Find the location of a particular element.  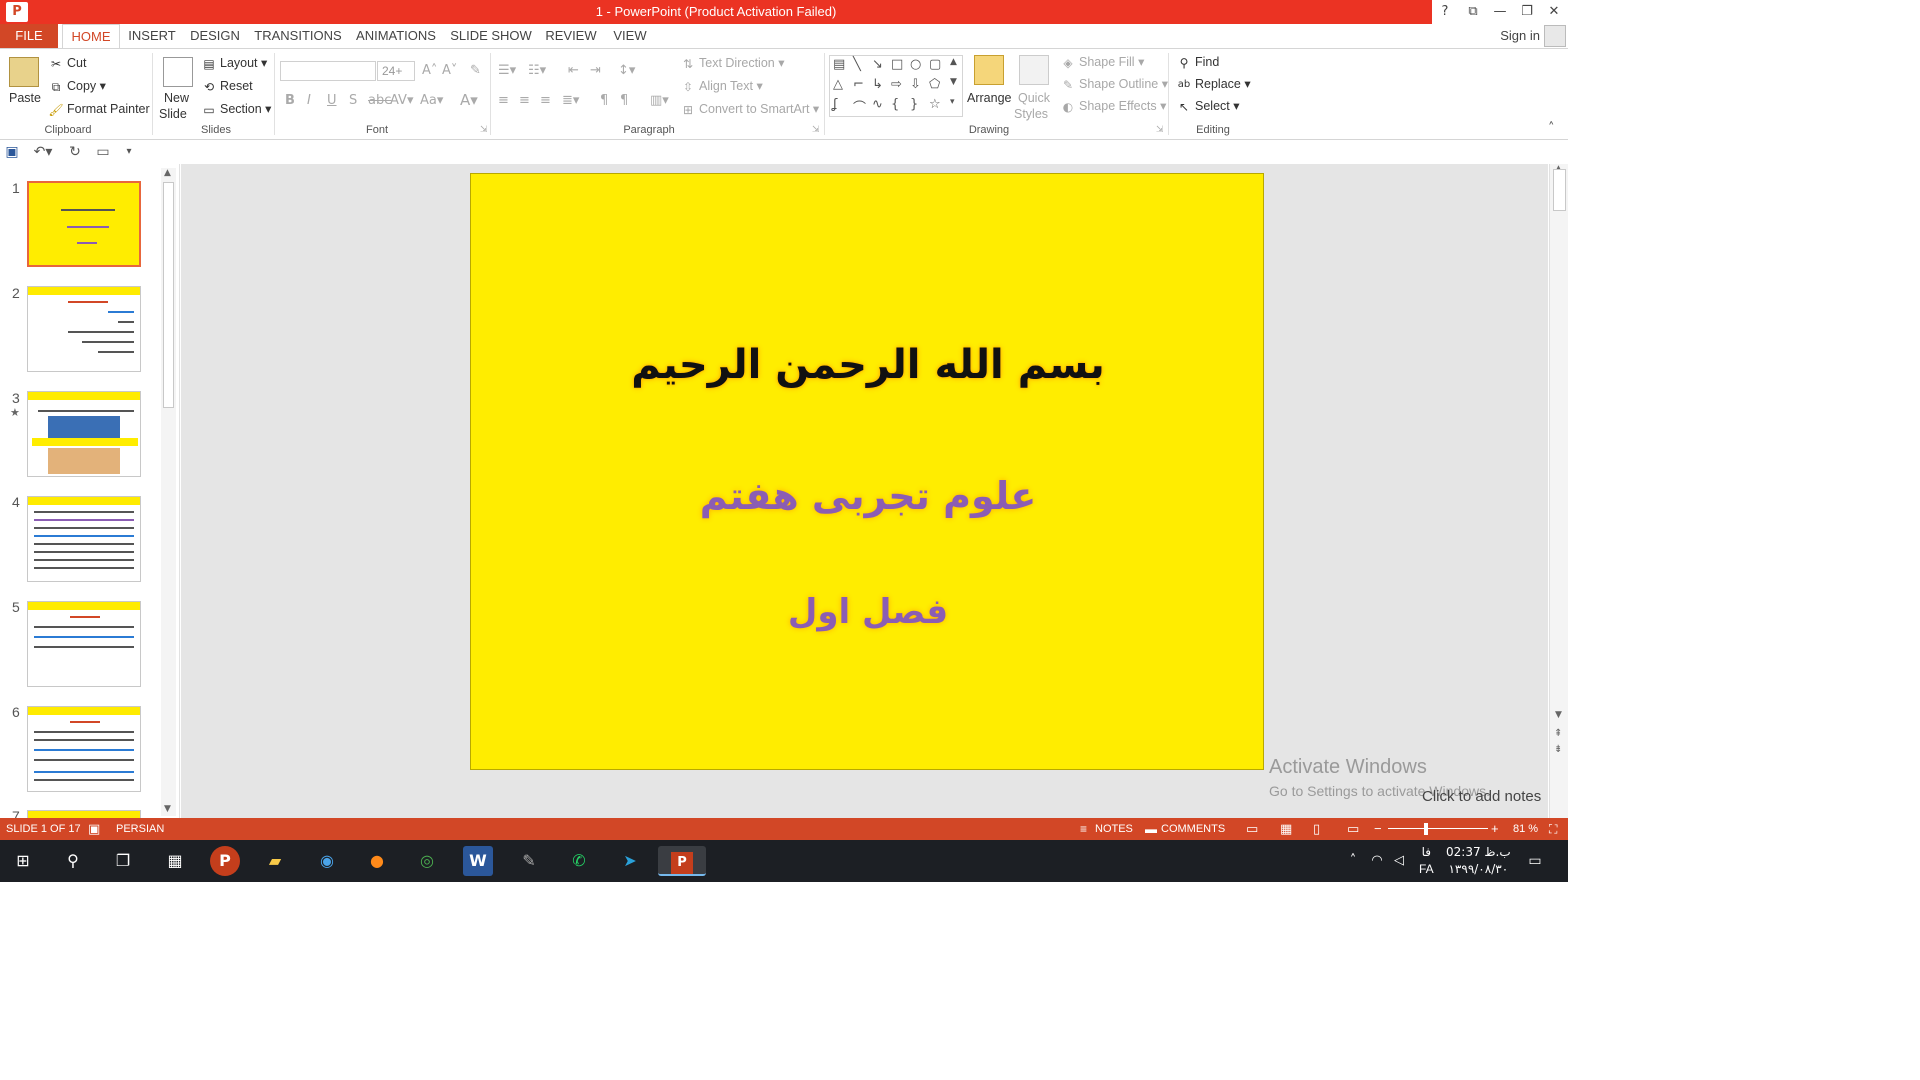

right-arrow-shape-icon: ⇨ is located at coordinates (896, 84).